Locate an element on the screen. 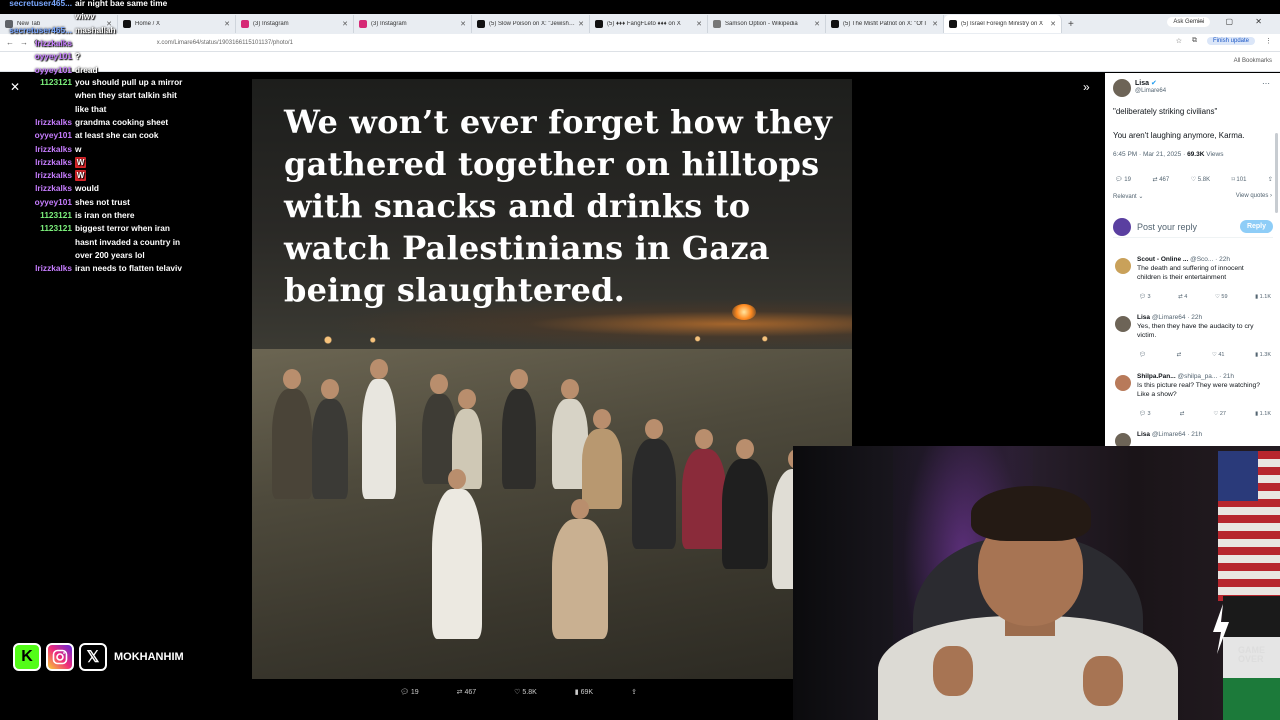  heart-icon: ♡ 59 is located at coordinates (1221, 297).